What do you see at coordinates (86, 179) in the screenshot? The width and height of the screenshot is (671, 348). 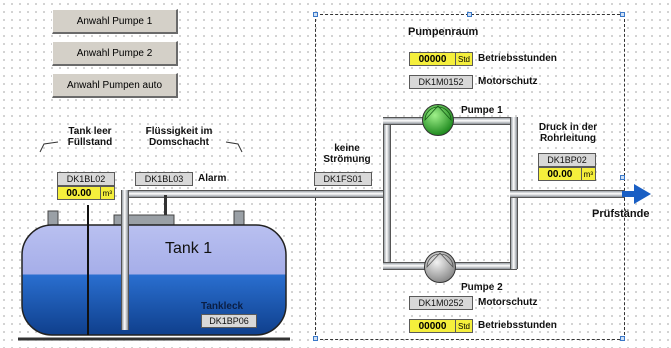 I see `level-sensor-tag: DK1BL02` at bounding box center [86, 179].